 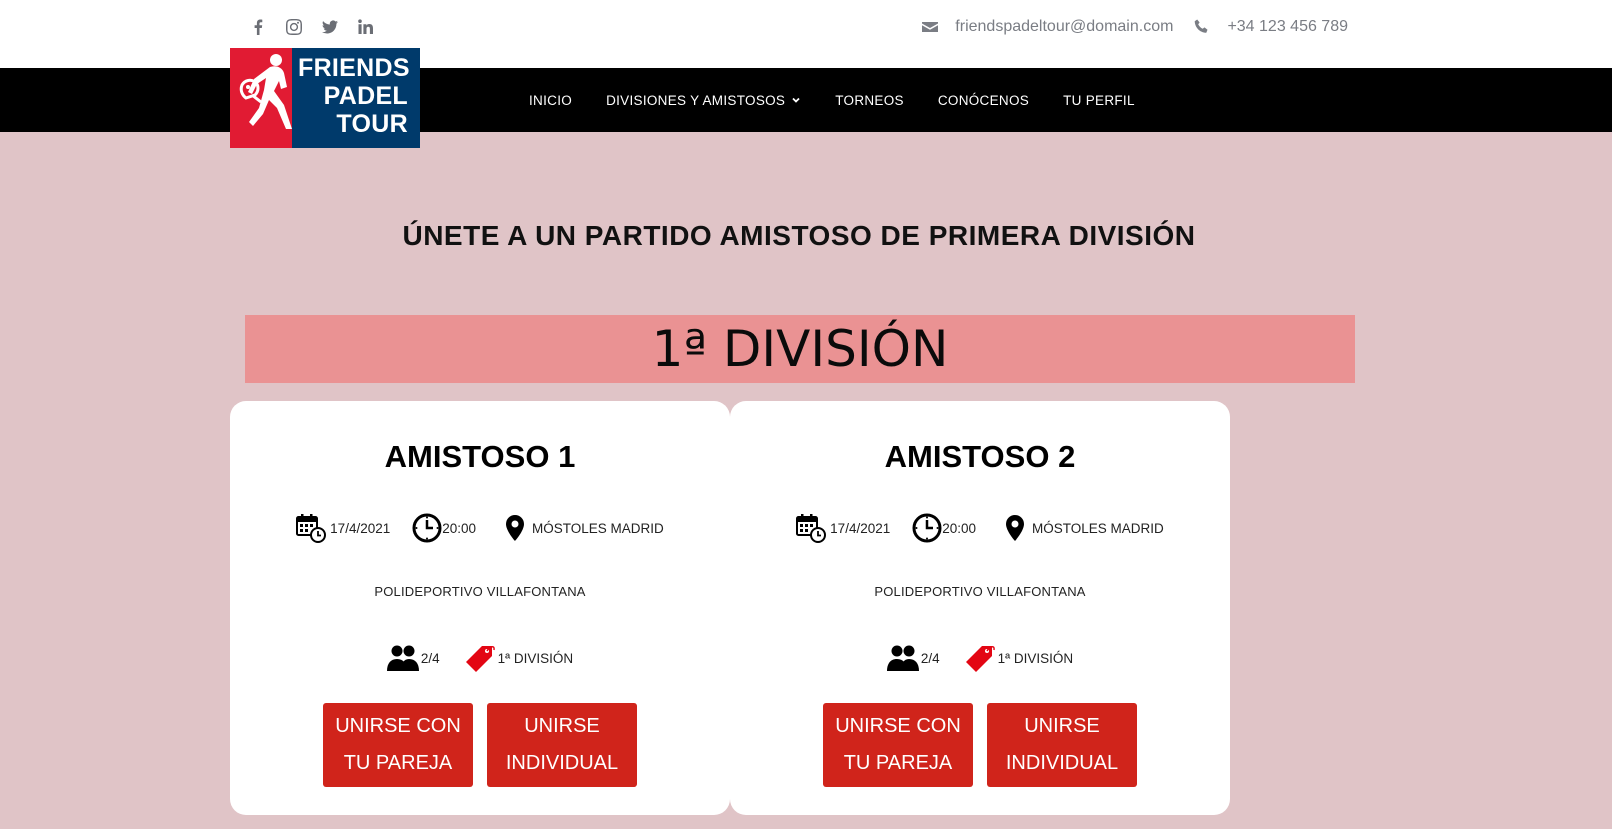 What do you see at coordinates (1064, 27) in the screenshot?
I see `email-link: friendspadeltour@domain.com` at bounding box center [1064, 27].